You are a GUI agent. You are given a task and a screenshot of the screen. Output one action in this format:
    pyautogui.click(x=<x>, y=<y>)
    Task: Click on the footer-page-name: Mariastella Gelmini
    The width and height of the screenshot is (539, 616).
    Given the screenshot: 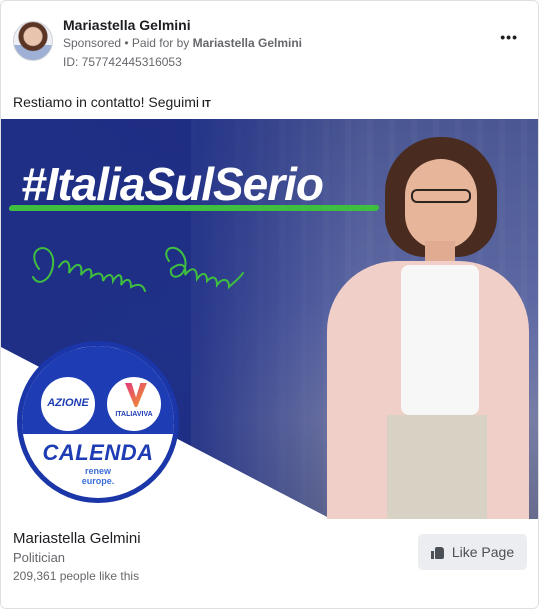 What is the action you would take?
    pyautogui.click(x=77, y=538)
    